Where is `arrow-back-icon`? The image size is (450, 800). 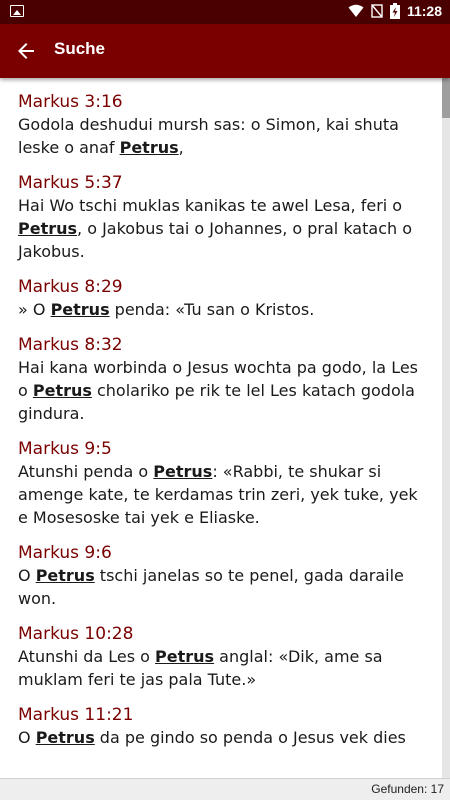
arrow-back-icon is located at coordinates (26, 51).